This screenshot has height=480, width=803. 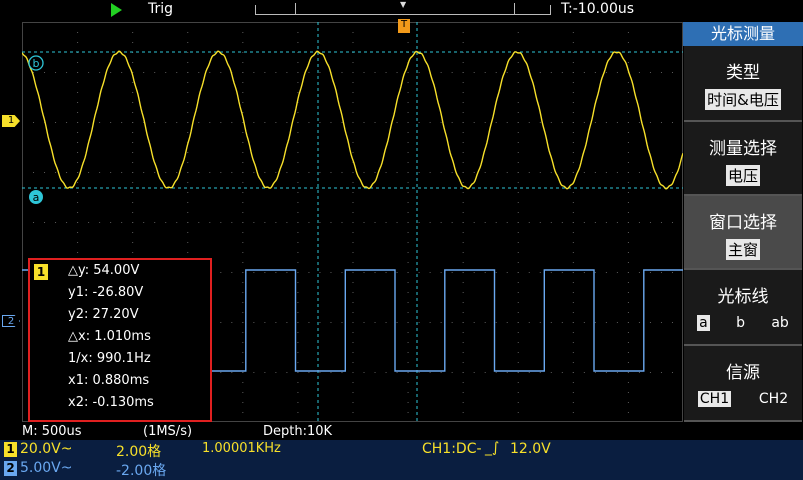 I want to click on cursor-option-a: a, so click(x=703, y=323).